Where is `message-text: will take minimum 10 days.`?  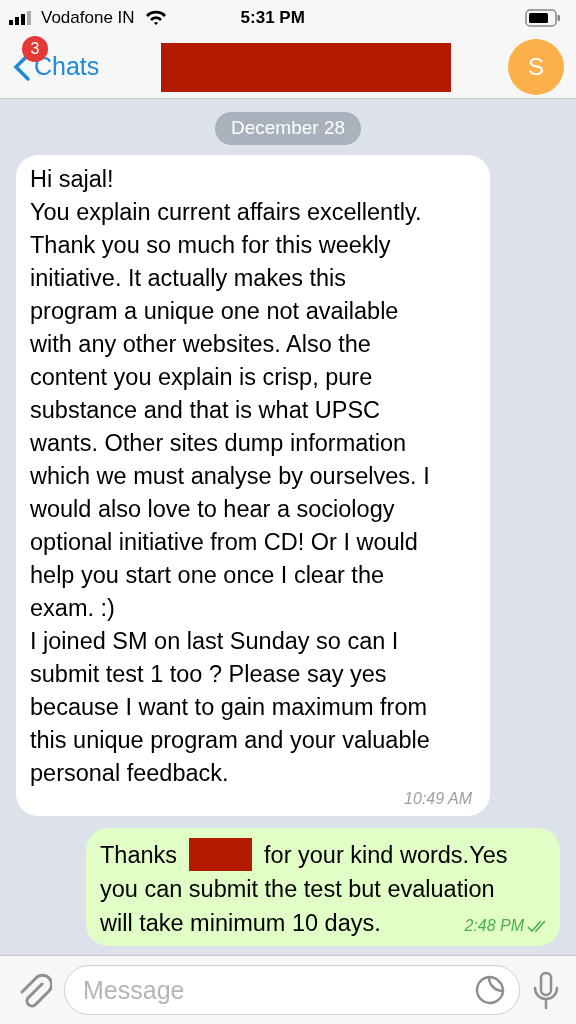 message-text: will take minimum 10 days. is located at coordinates (240, 923).